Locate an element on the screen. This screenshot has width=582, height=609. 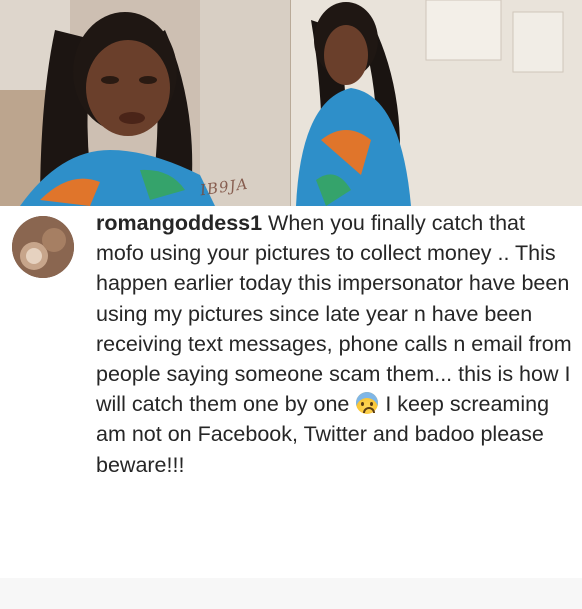
avatar-image is located at coordinates (43, 247).